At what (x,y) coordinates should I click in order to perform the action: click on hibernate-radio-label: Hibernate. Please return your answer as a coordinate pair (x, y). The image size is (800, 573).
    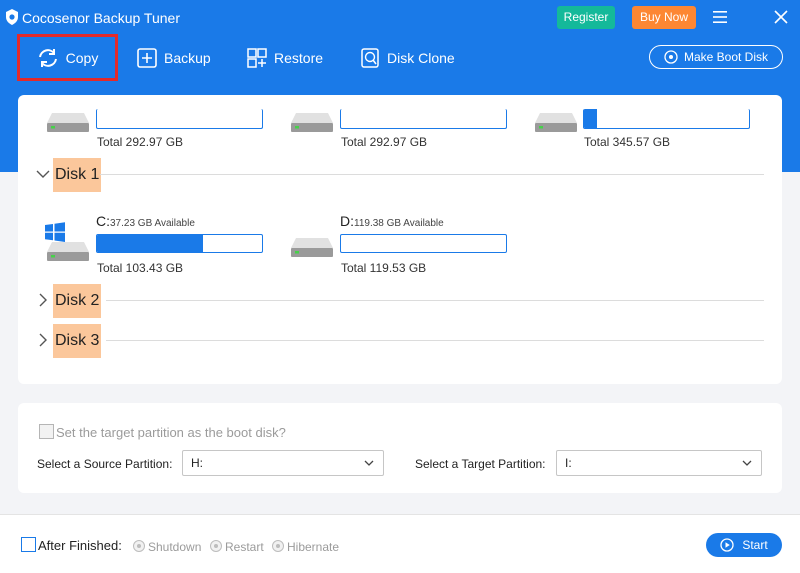
    Looking at the image, I should click on (313, 547).